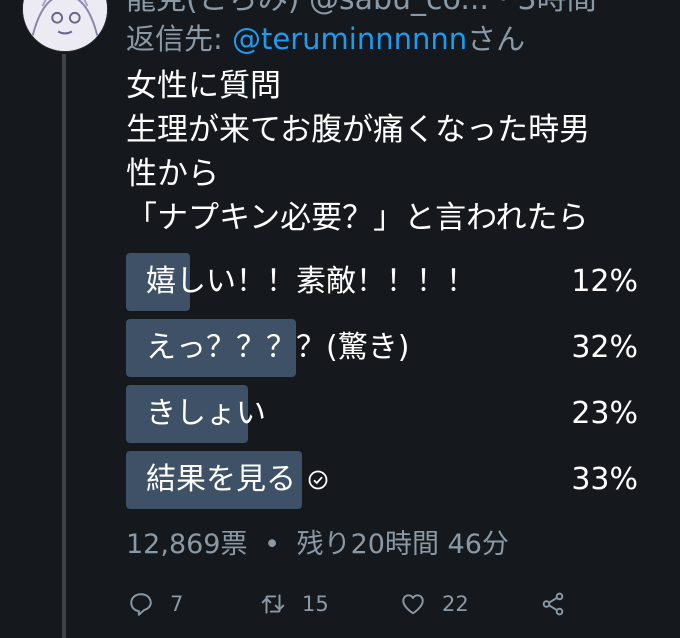  Describe the element at coordinates (604, 347) in the screenshot. I see `poll-option-percent: 32%` at that location.